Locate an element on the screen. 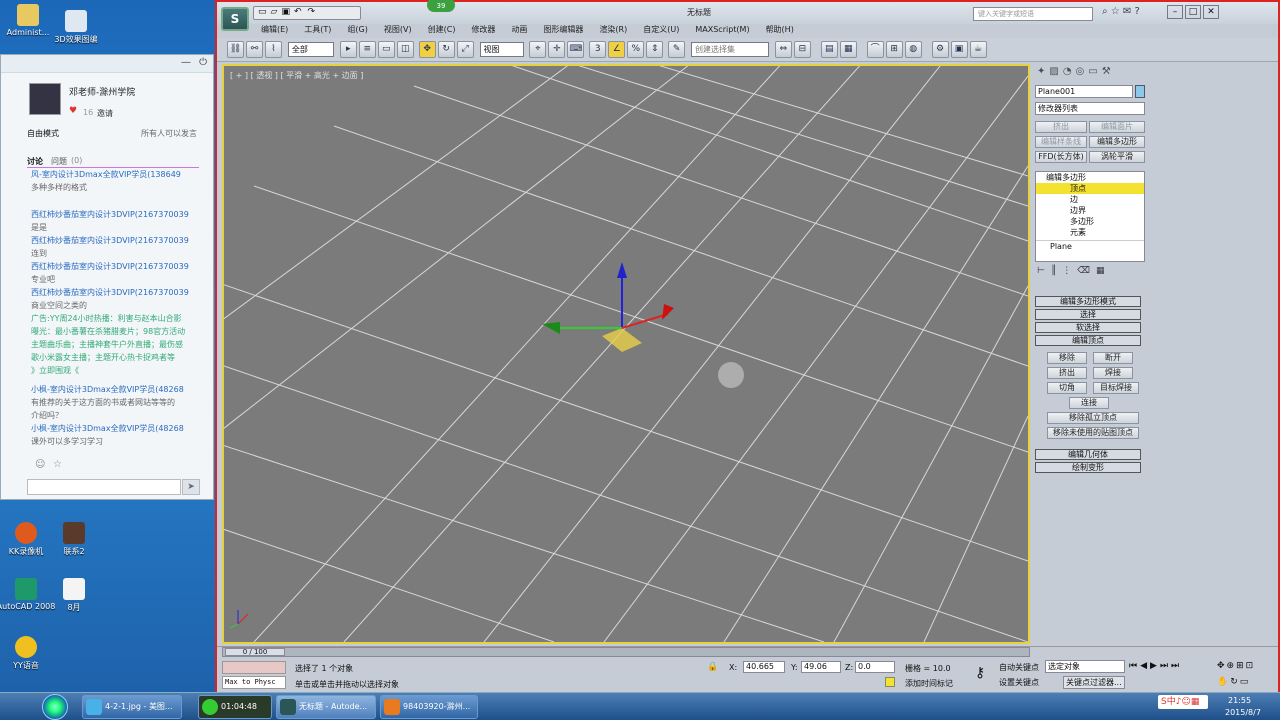 The height and width of the screenshot is (720, 1280). script-line: Max to Physc is located at coordinates (254, 682).